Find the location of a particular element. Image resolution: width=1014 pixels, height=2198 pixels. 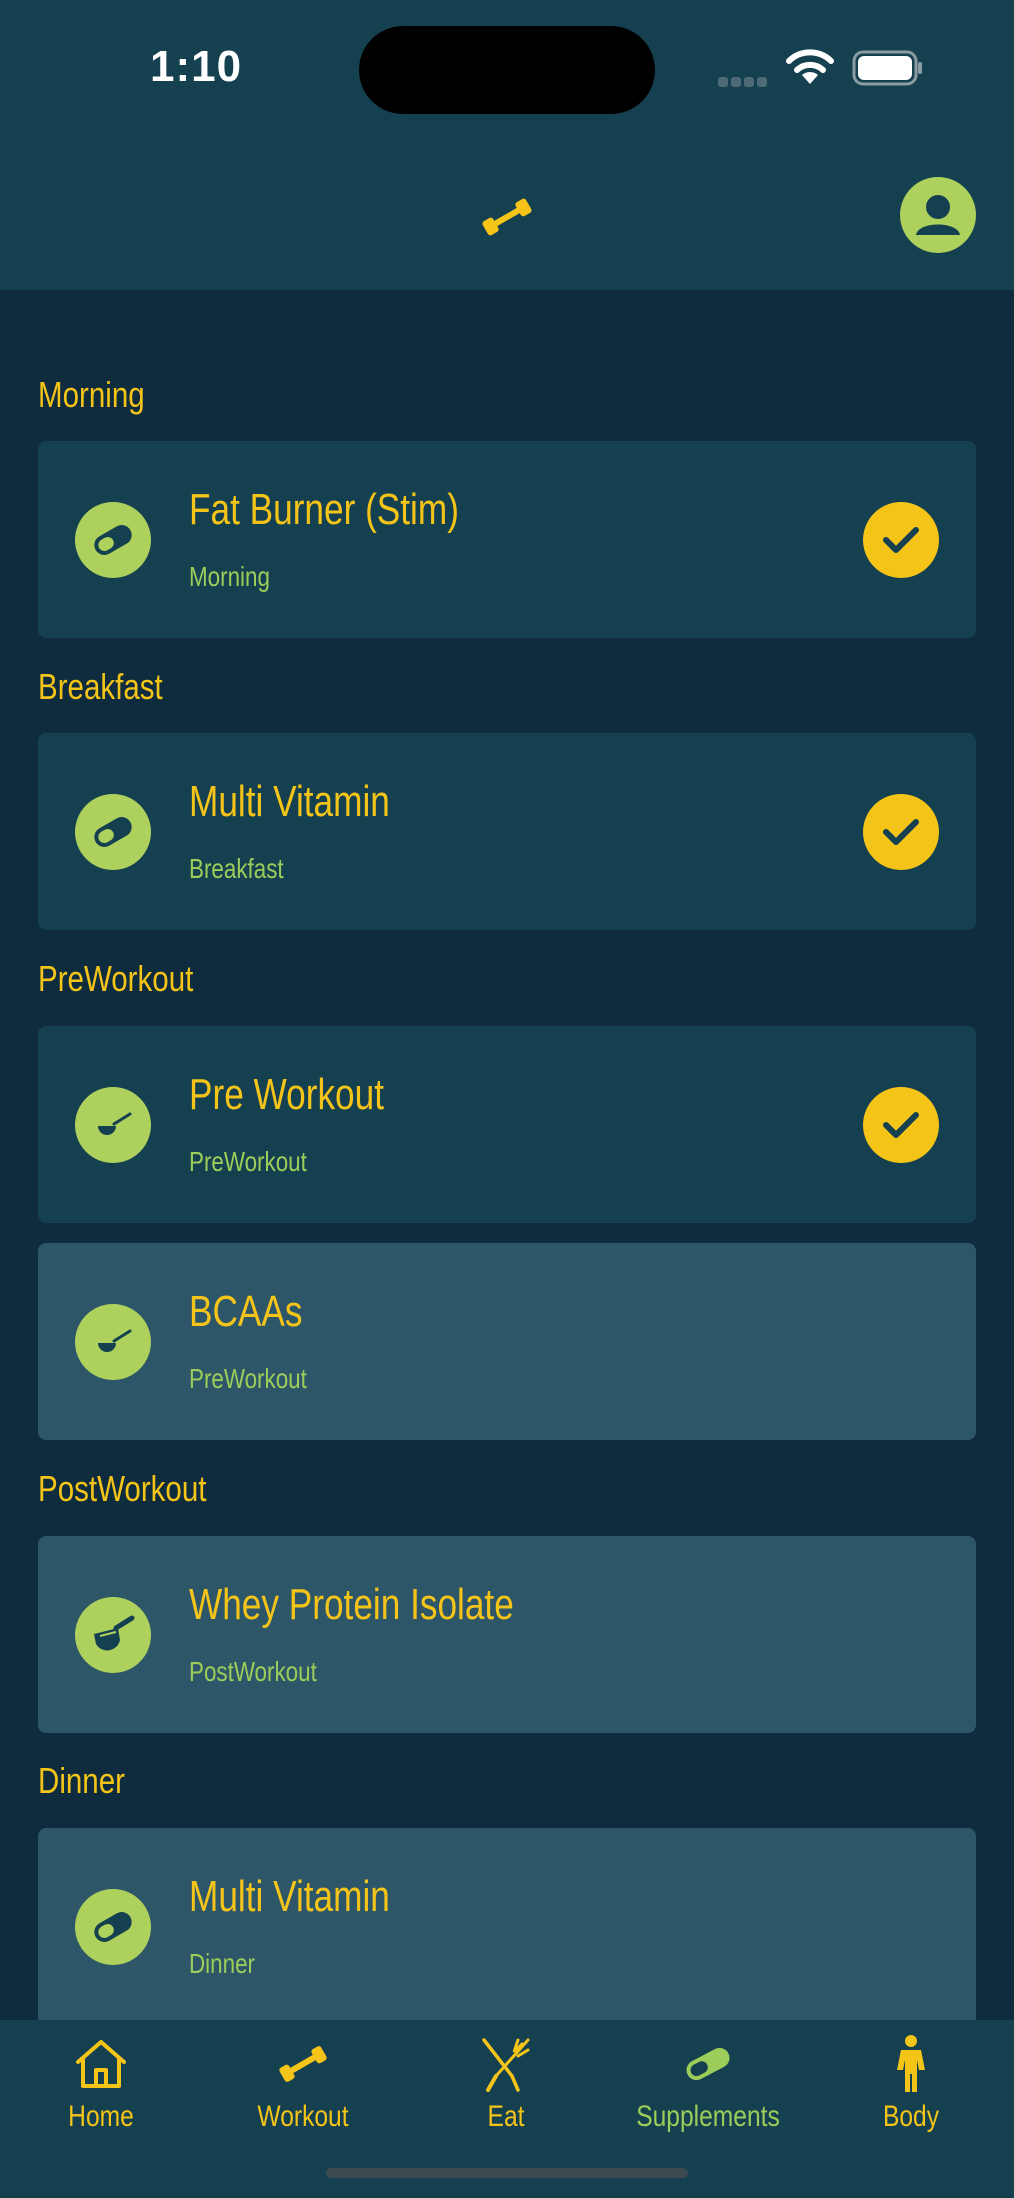

supplement-card: Multi Vitamin Breakfast is located at coordinates (507, 831).